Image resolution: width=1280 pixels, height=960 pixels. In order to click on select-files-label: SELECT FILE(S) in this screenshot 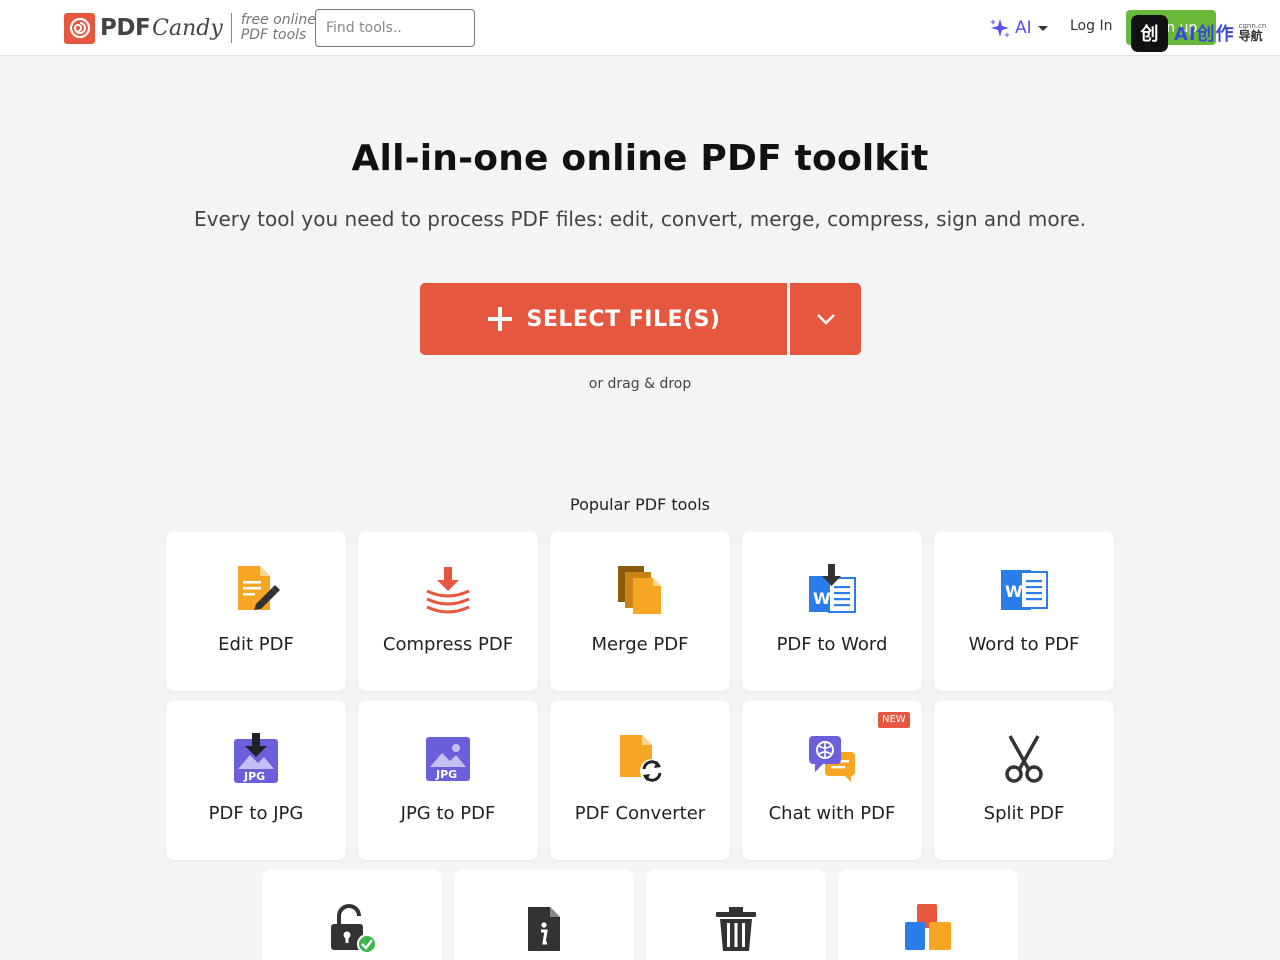, I will do `click(623, 319)`.